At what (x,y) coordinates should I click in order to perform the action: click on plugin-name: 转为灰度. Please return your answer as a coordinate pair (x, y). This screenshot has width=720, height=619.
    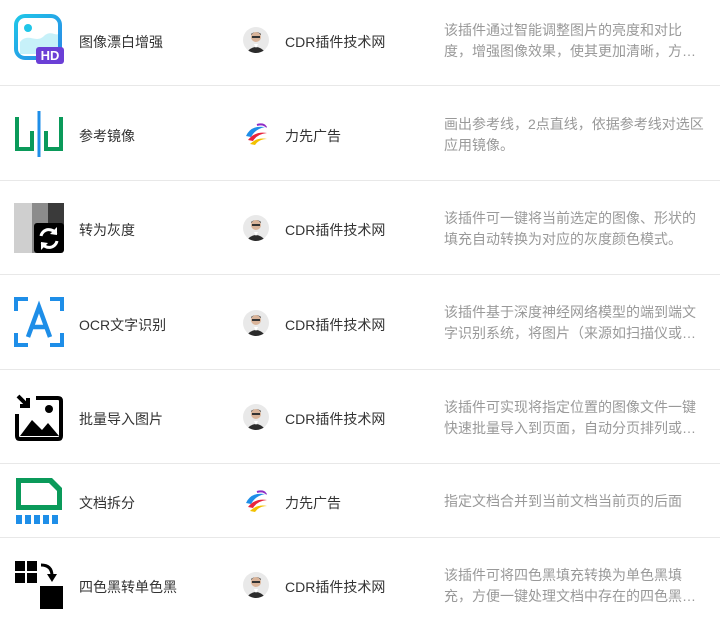
    Looking at the image, I should click on (107, 230).